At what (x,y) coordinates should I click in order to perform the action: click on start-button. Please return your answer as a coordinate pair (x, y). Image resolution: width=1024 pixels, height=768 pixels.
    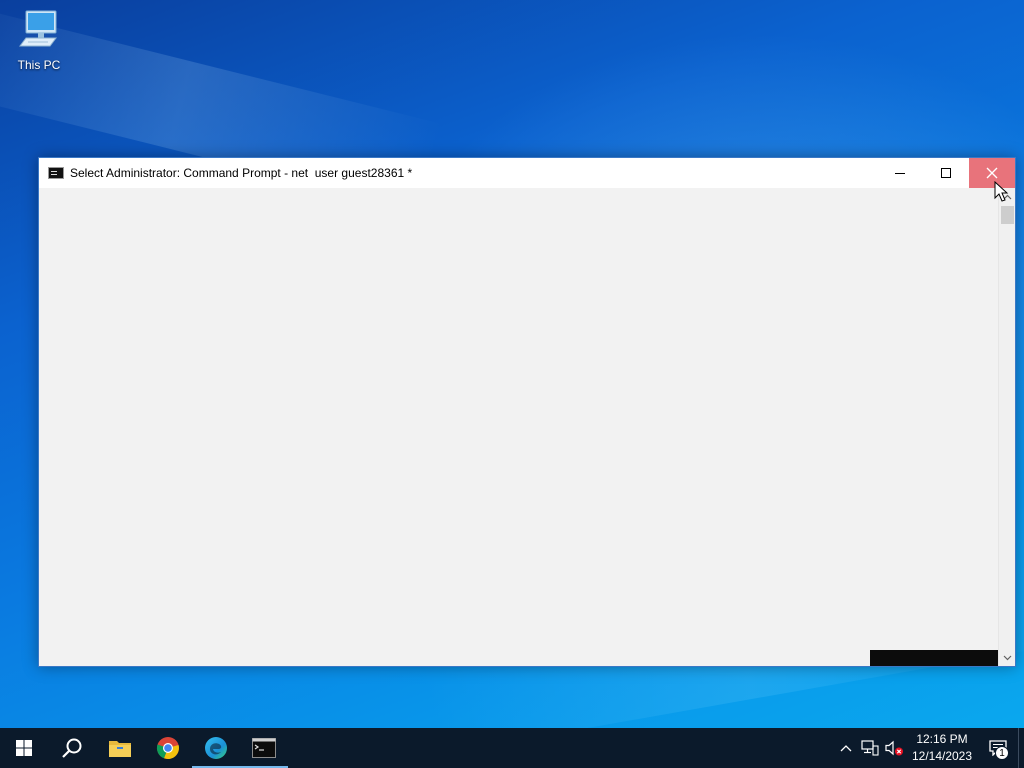
    Looking at the image, I should click on (24, 748).